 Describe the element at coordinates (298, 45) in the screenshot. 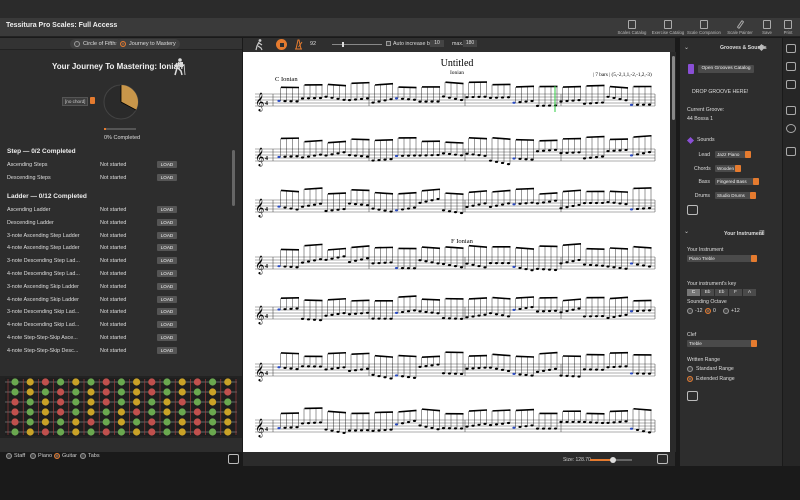

I see `metronome-icon` at that location.